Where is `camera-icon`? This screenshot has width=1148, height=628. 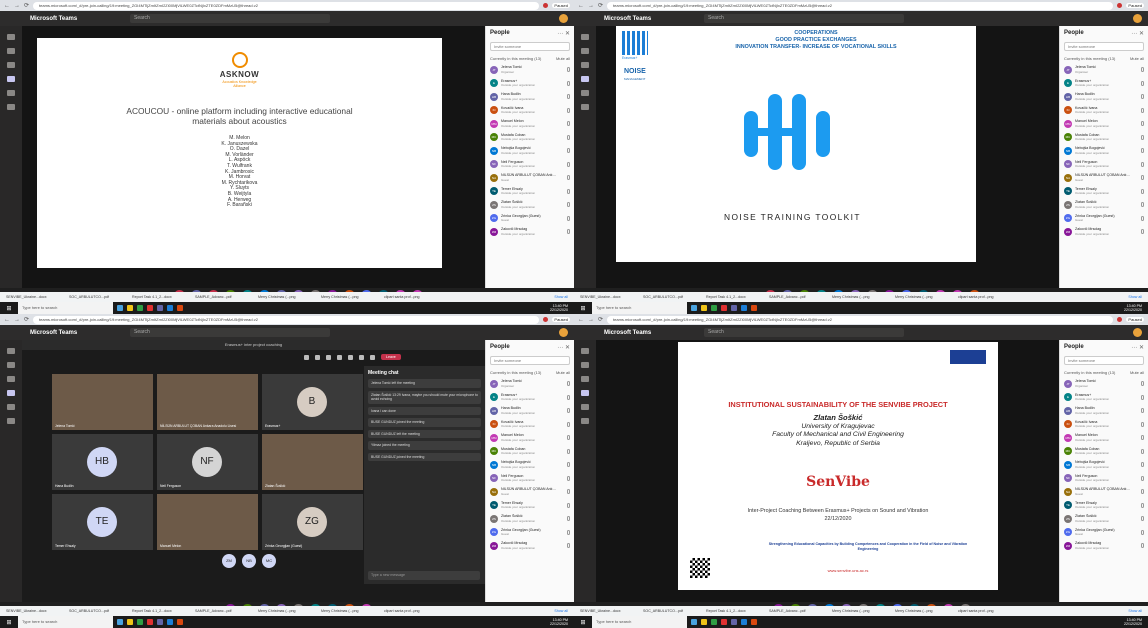
camera-icon is located at coordinates (350, 357).